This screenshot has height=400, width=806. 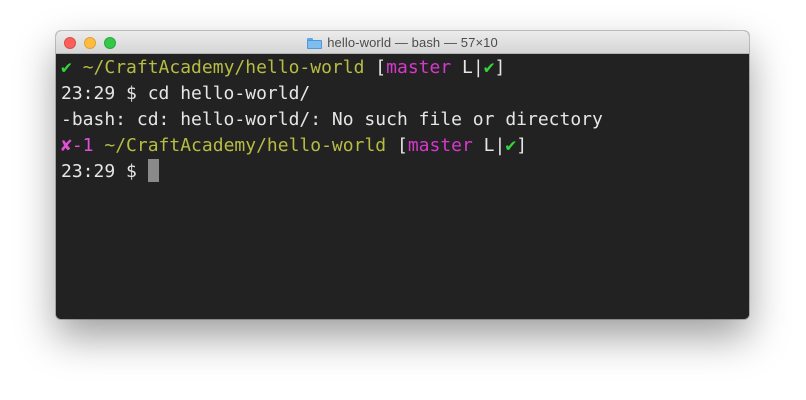 I want to click on folder-icon, so click(x=315, y=43).